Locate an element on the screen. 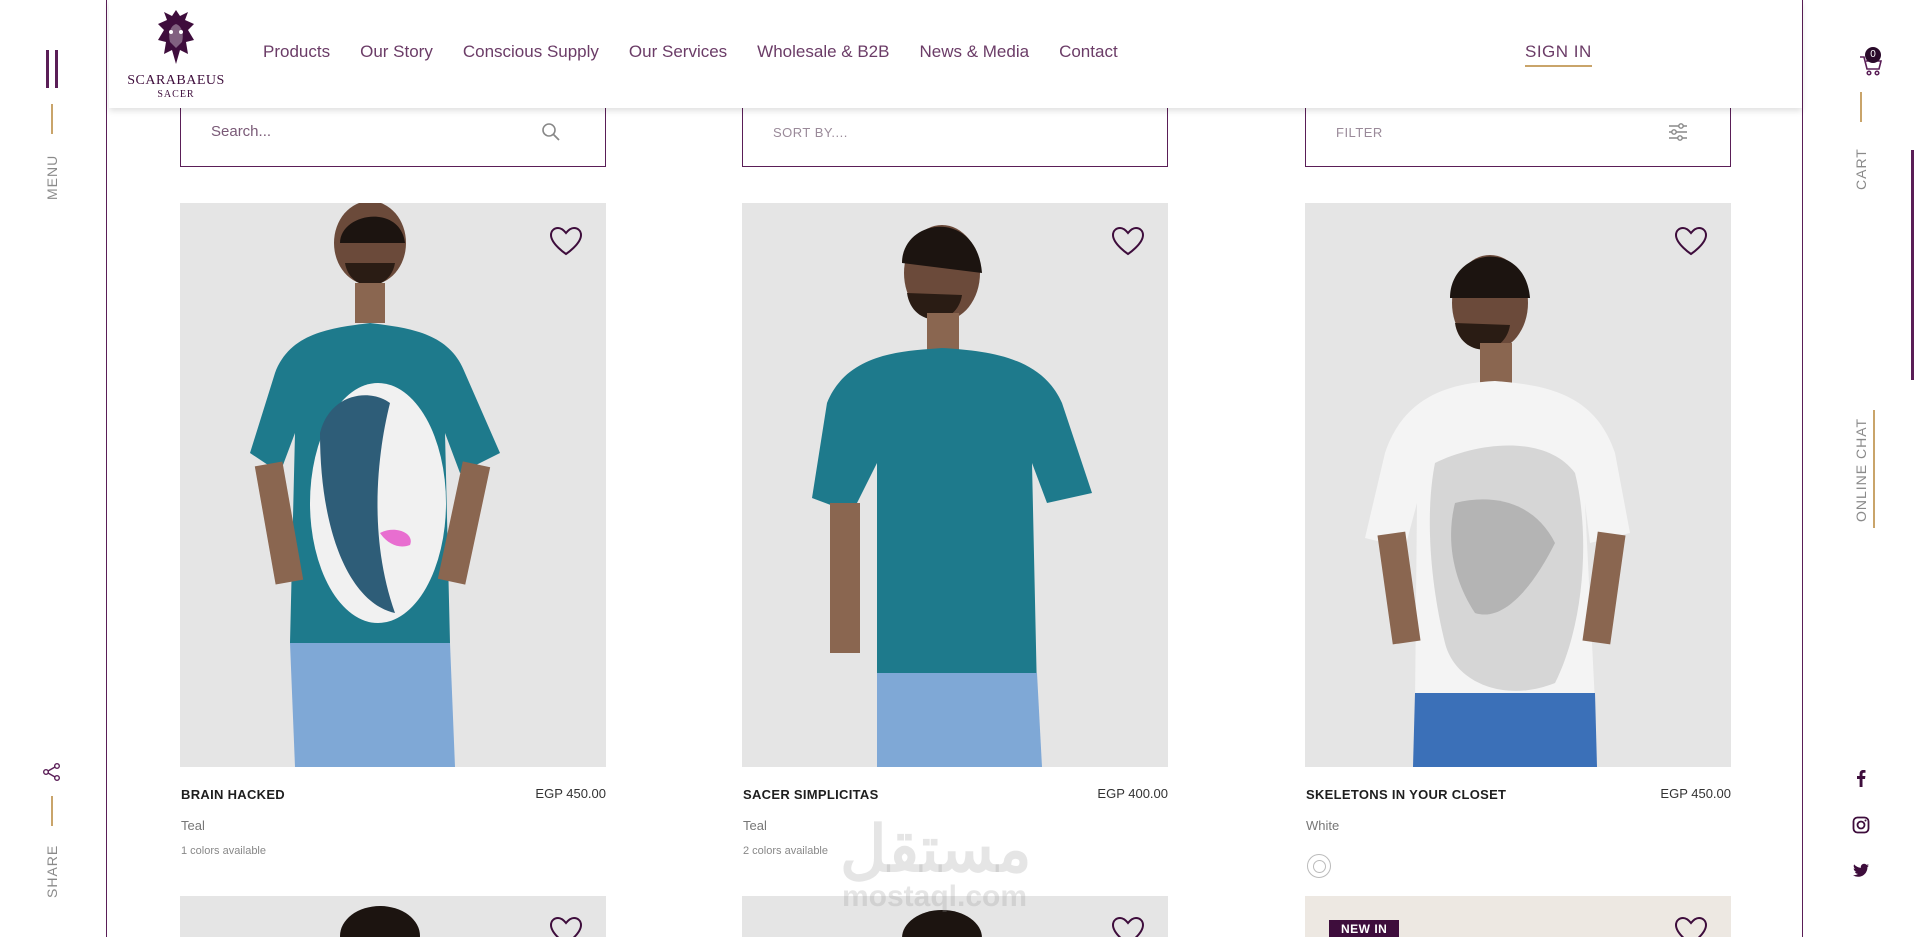 This screenshot has height=937, width=1914. share-divider is located at coordinates (52, 811).